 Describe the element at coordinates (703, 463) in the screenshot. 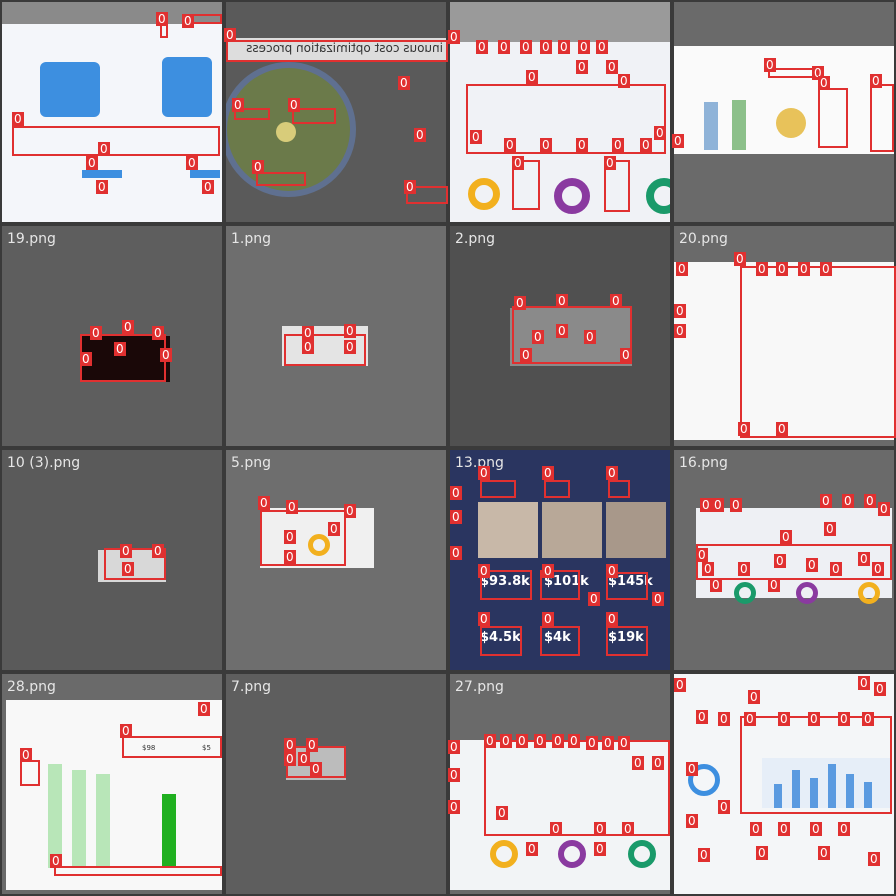

I see `tile-filename: 16.png` at that location.